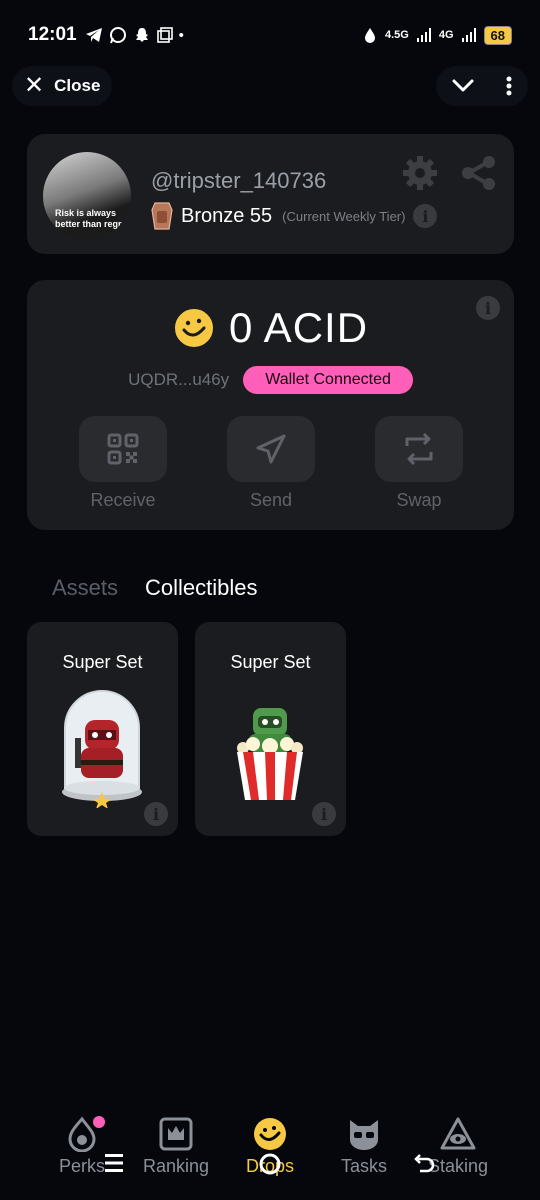  Describe the element at coordinates (497, 35) in the screenshot. I see `battery-indicator: 68` at that location.